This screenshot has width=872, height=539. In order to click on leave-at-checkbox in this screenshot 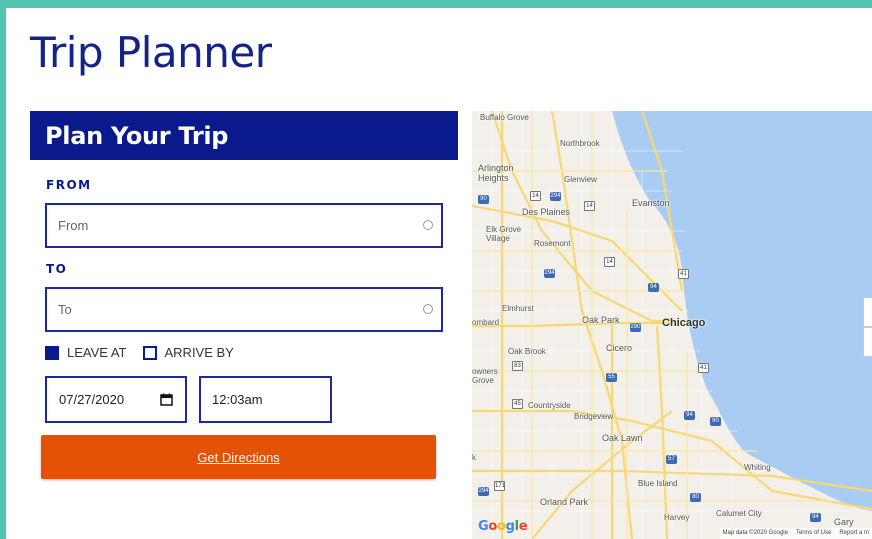, I will do `click(52, 352)`.